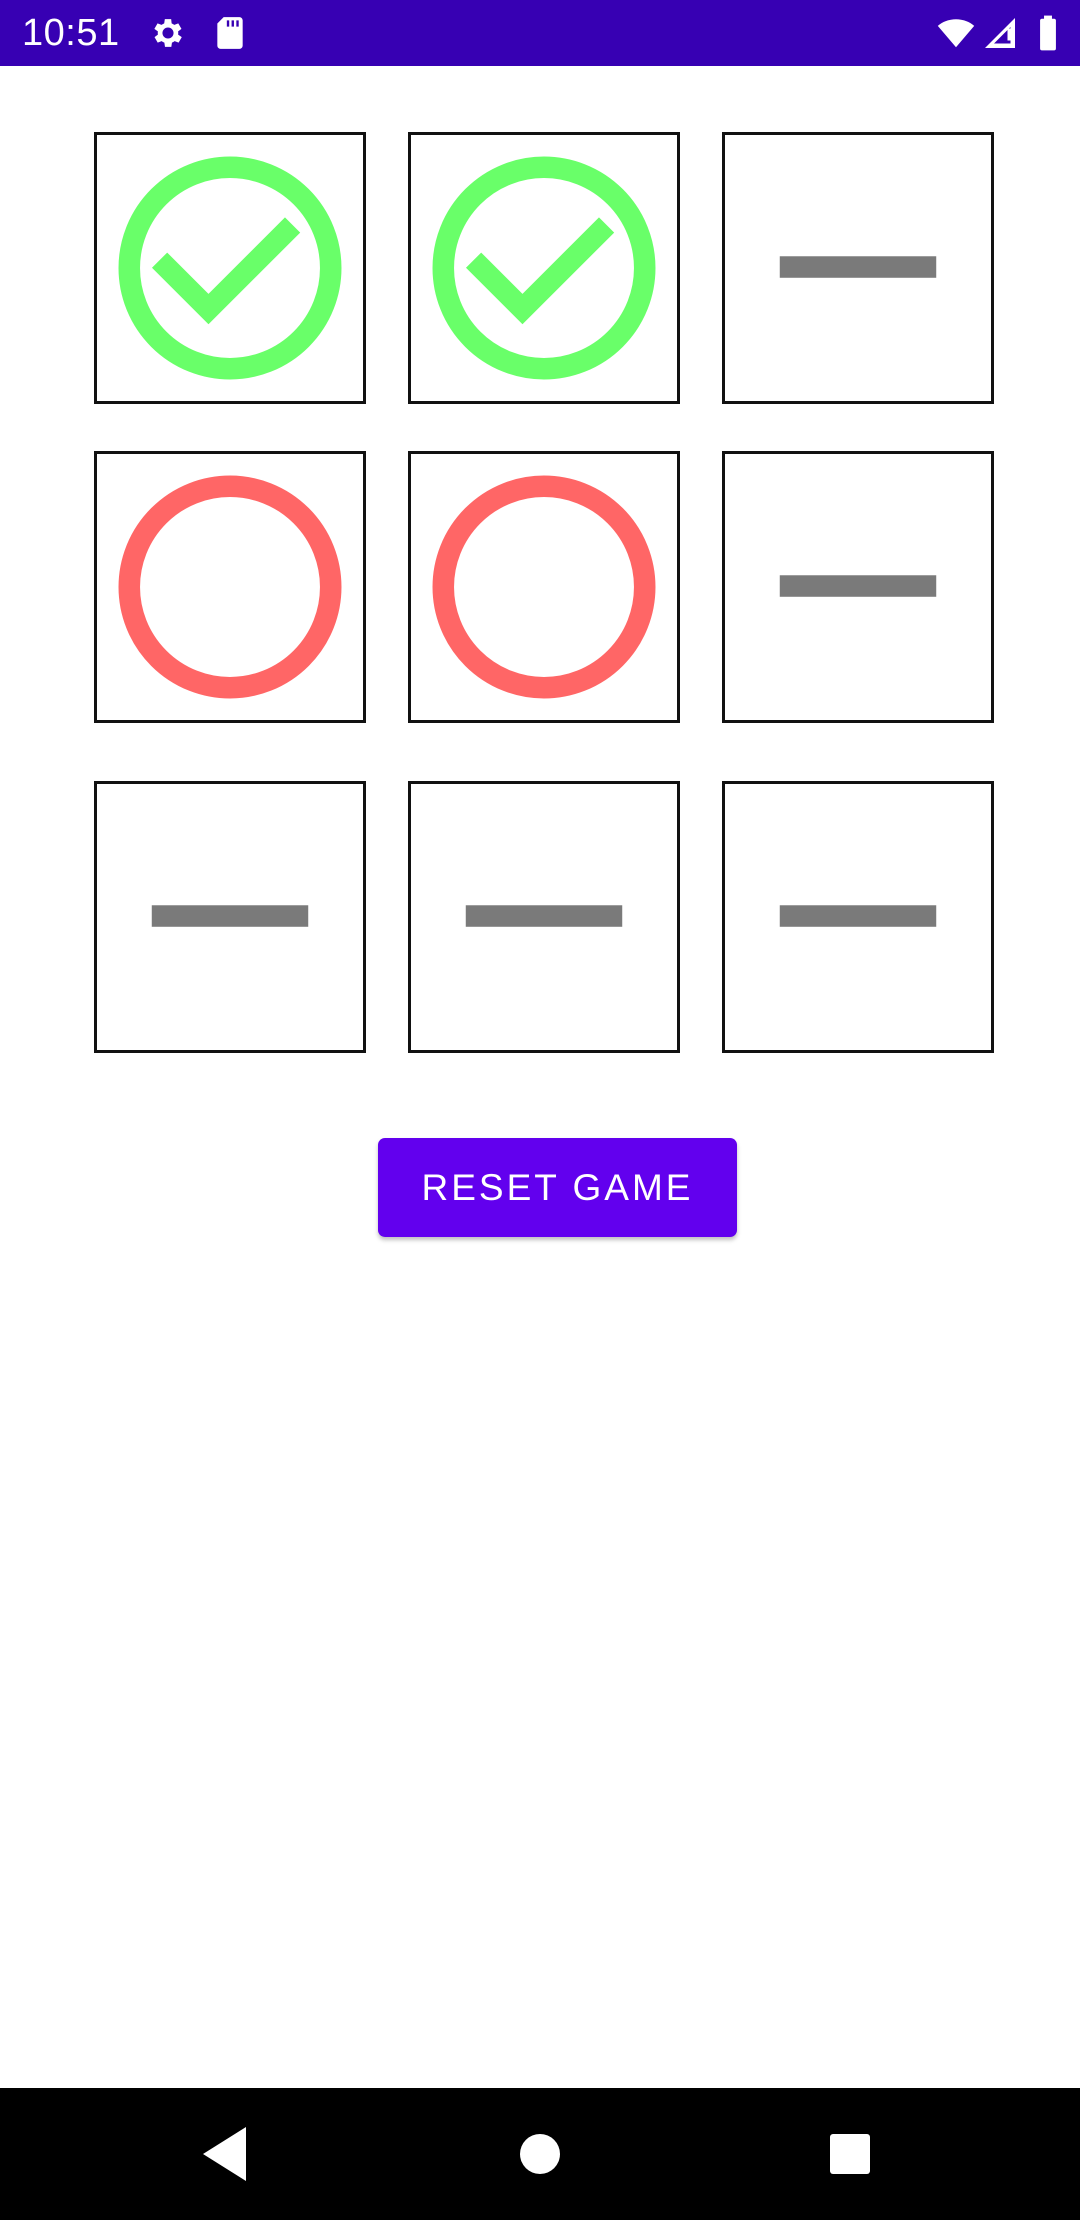 The height and width of the screenshot is (2220, 1080). What do you see at coordinates (850, 2154) in the screenshot?
I see `recents-icon` at bounding box center [850, 2154].